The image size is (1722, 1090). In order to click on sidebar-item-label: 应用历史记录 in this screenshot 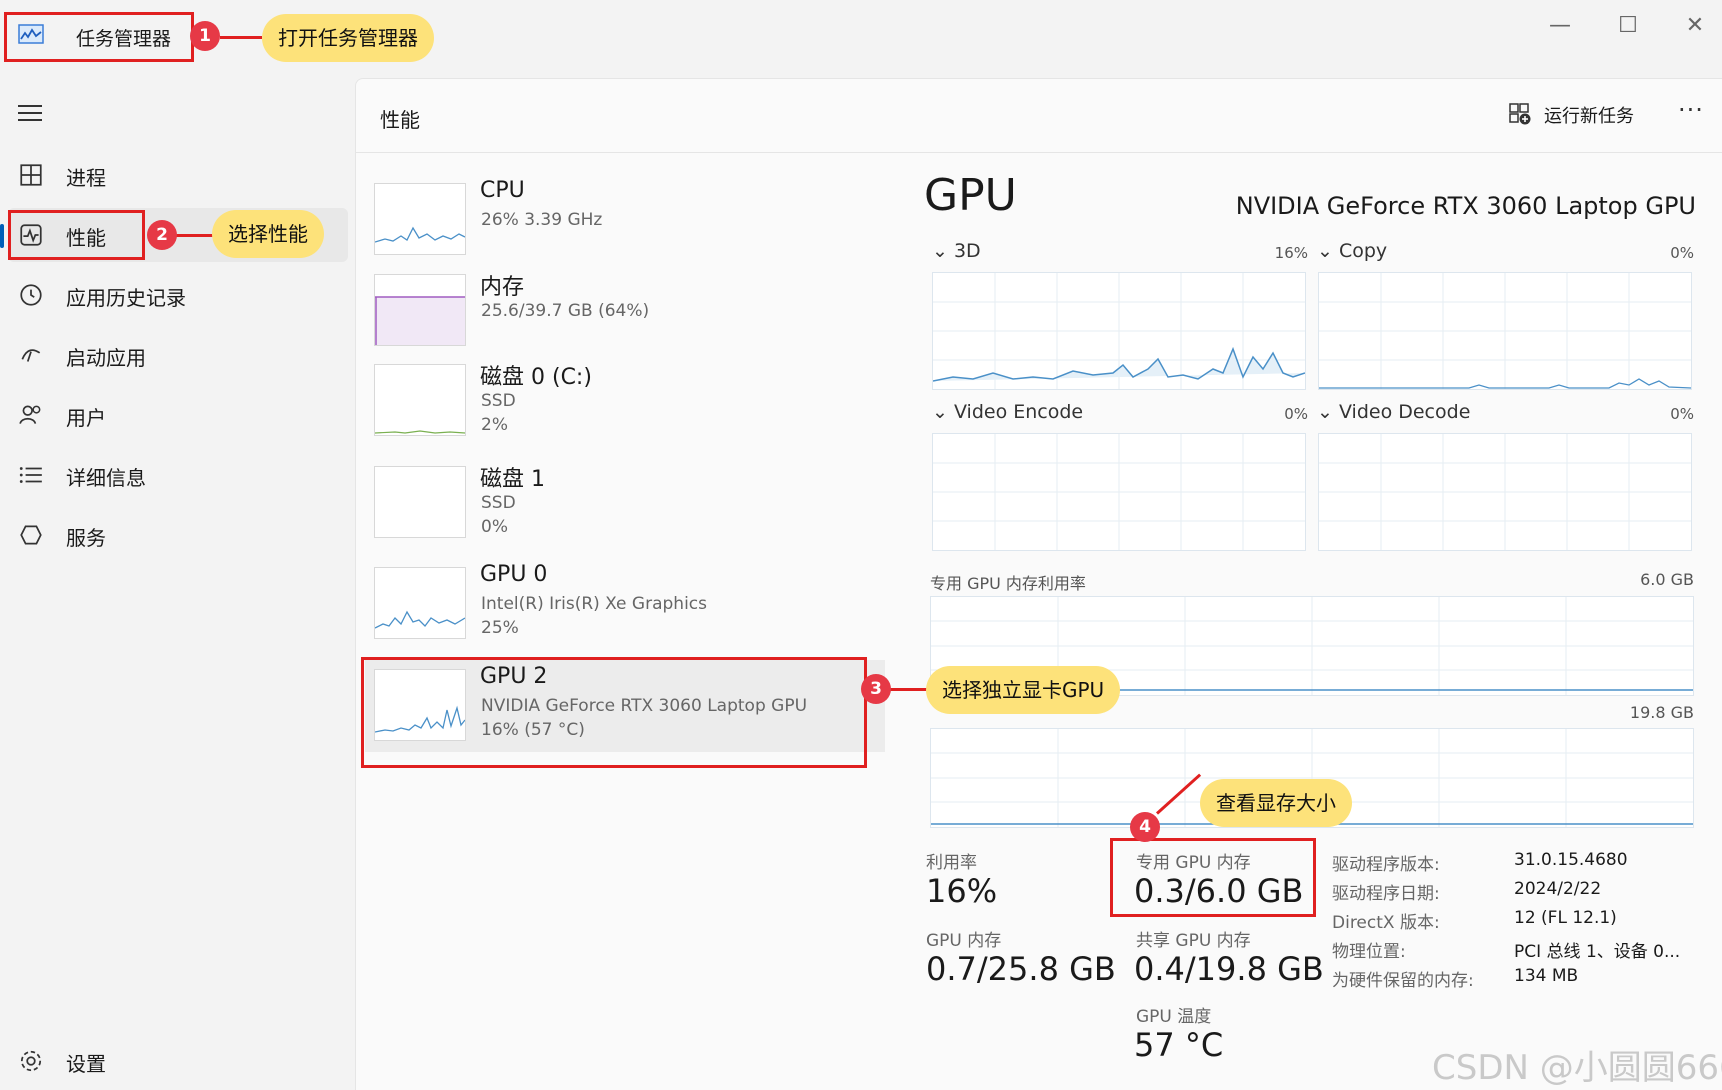, I will do `click(126, 298)`.